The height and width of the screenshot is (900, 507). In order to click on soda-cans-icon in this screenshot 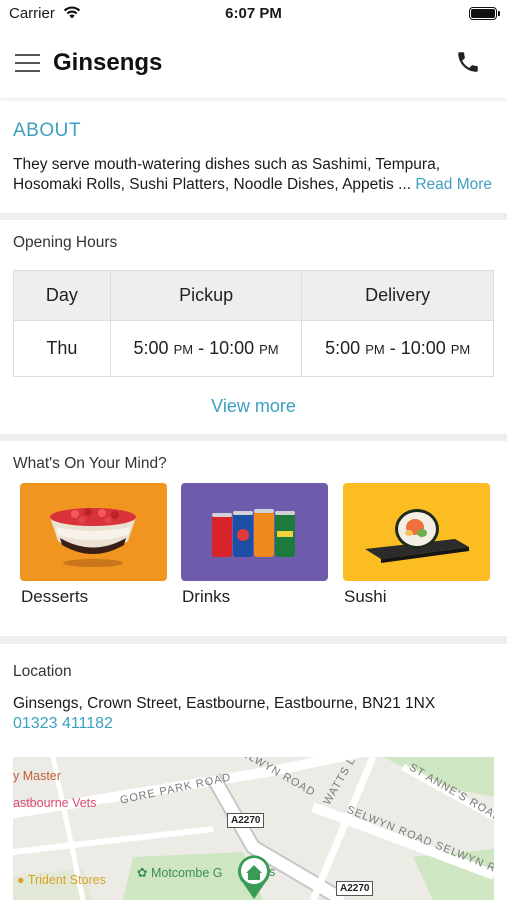, I will do `click(253, 533)`.